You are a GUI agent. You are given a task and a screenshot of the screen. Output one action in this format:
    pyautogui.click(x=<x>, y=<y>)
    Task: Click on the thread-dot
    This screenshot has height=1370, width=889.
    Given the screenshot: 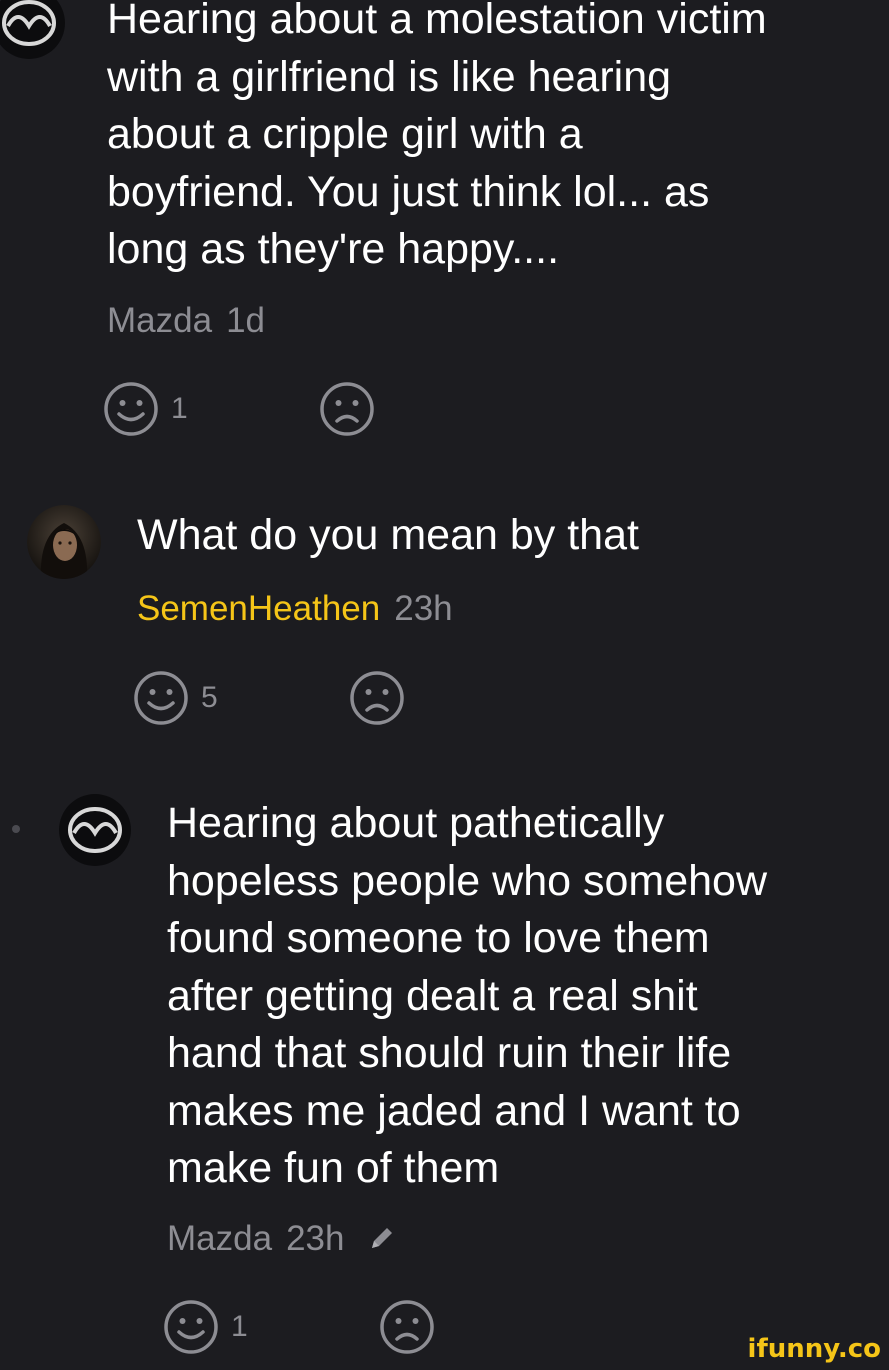 What is the action you would take?
    pyautogui.click(x=16, y=829)
    